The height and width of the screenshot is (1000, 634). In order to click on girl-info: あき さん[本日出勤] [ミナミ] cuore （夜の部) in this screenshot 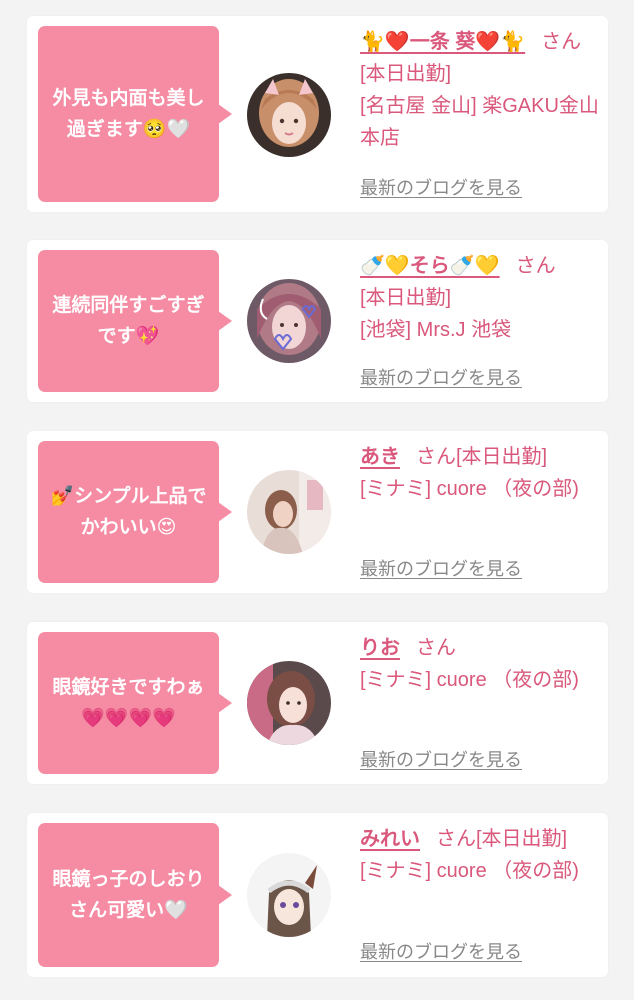, I will do `click(480, 473)`.